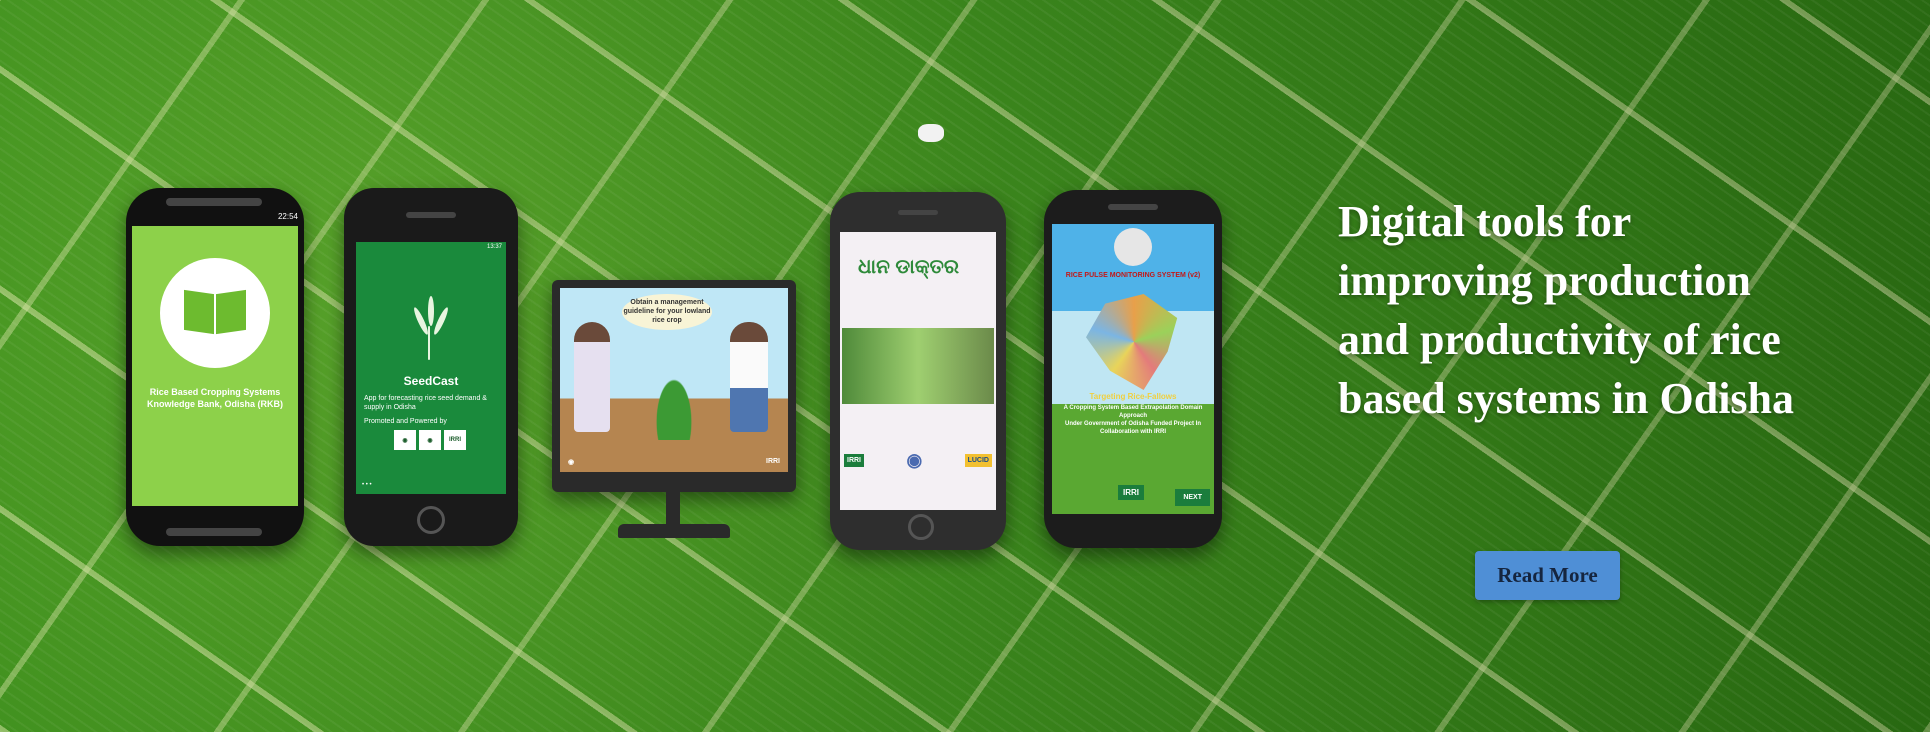  I want to click on monitor-base, so click(674, 531).